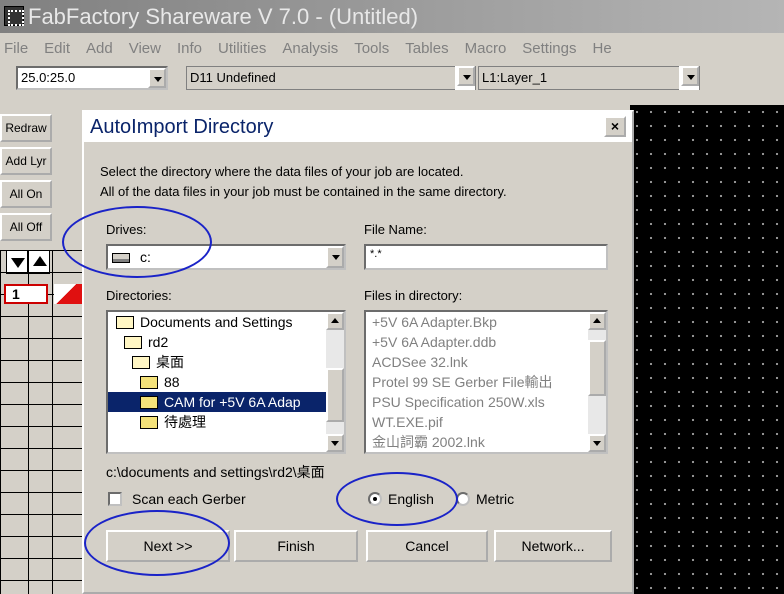 Image resolution: width=784 pixels, height=594 pixels. I want to click on current-path: c:\documents and settings\rd2\桌面, so click(215, 472).